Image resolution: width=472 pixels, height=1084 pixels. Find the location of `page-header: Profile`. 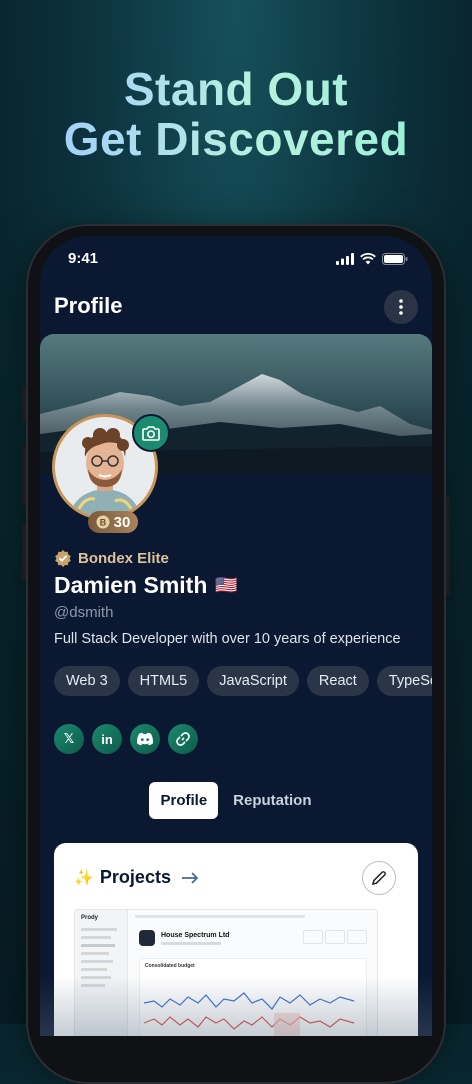

page-header: Profile is located at coordinates (236, 308).